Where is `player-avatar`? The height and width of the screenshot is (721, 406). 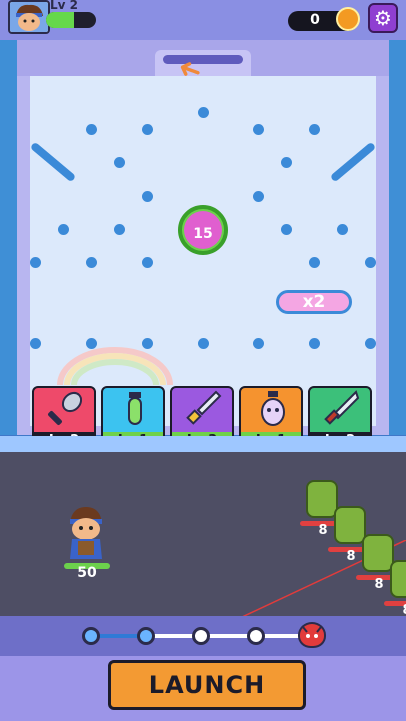
player-avatar is located at coordinates (29, 17).